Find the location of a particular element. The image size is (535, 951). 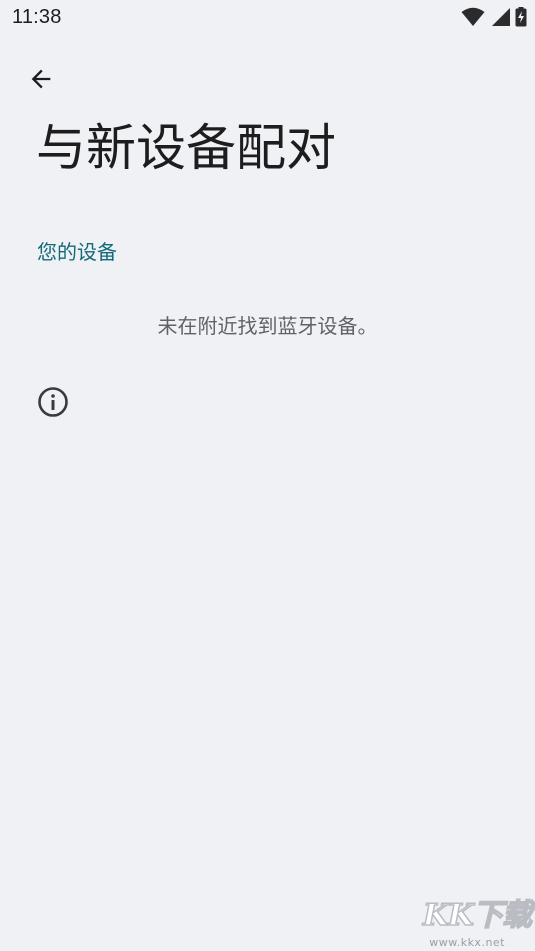

watermark-logo: KK下载 is located at coordinates (477, 915).